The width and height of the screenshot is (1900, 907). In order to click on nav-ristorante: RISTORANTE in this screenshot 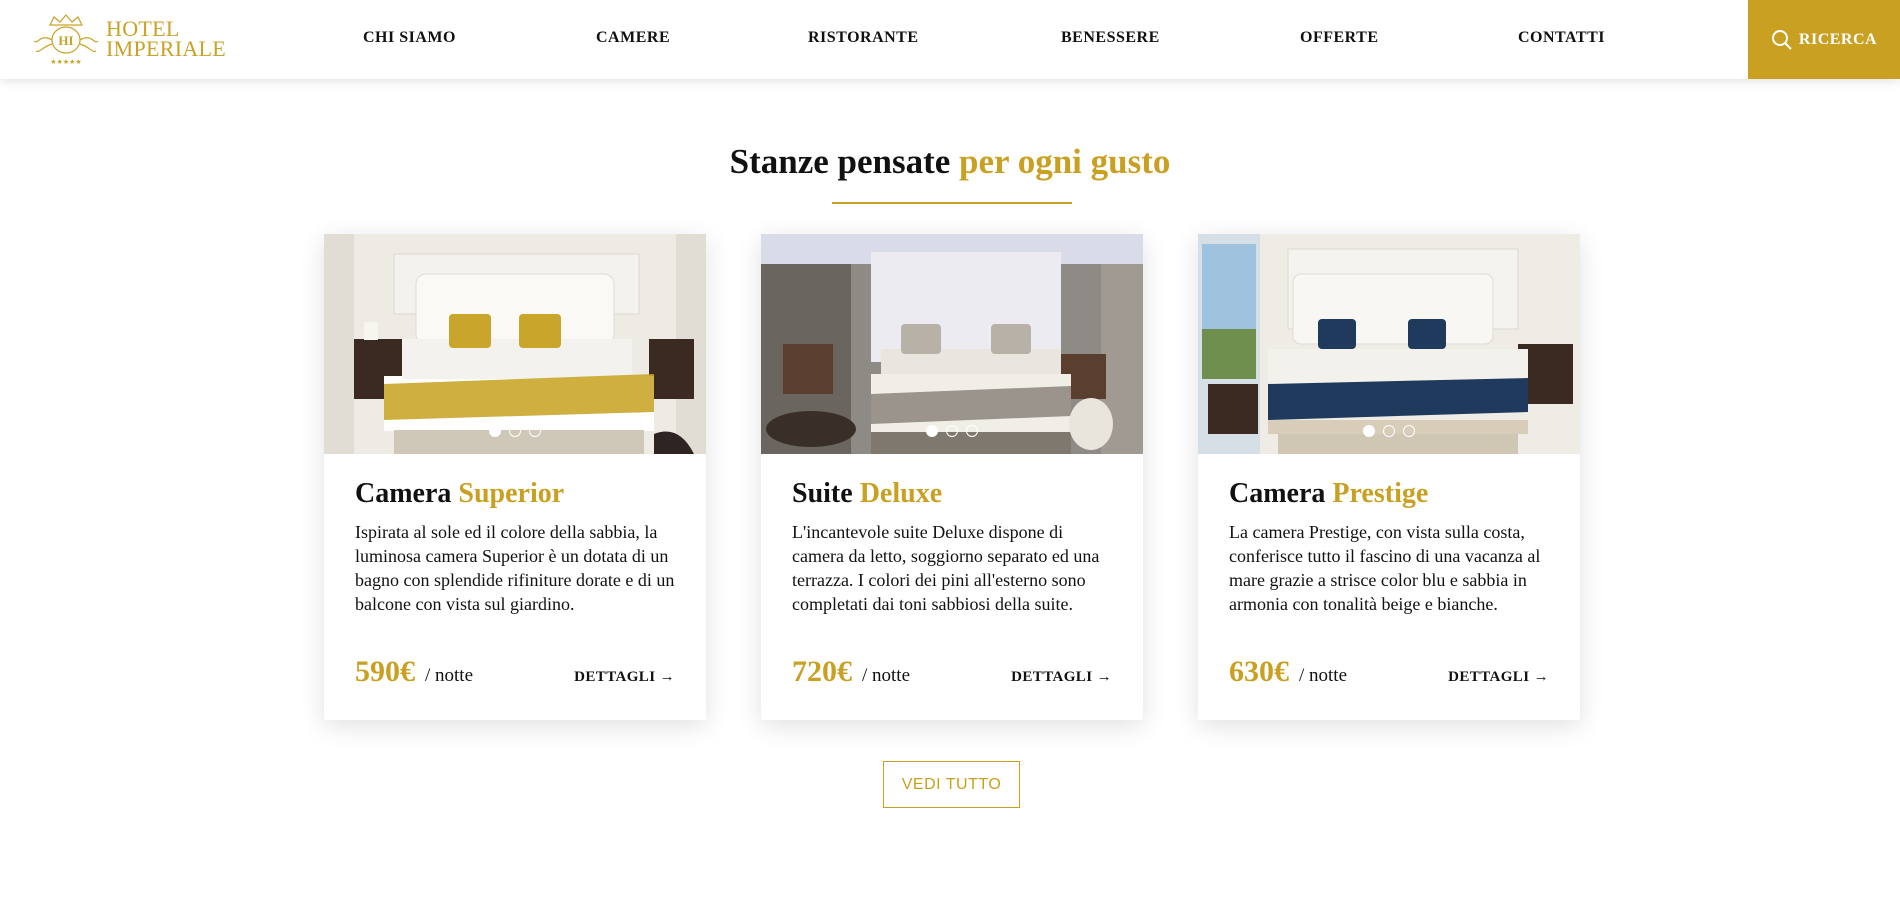, I will do `click(863, 38)`.